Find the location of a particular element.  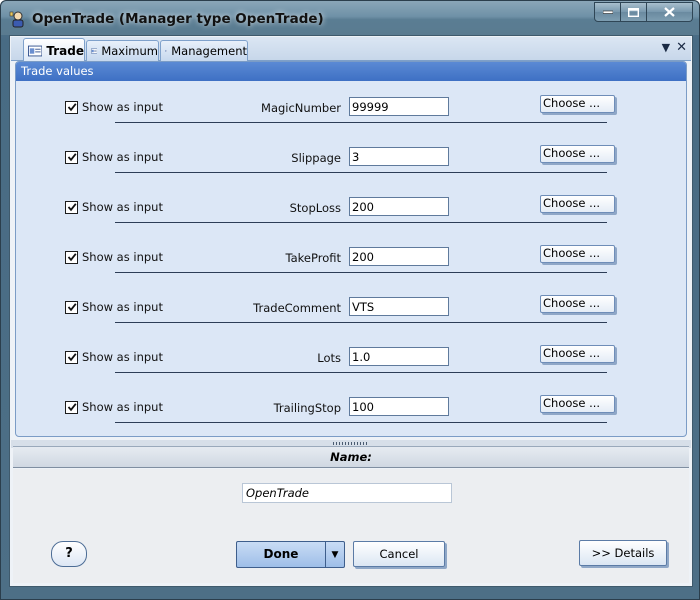

parameter-label: TrailingStop is located at coordinates (307, 408).